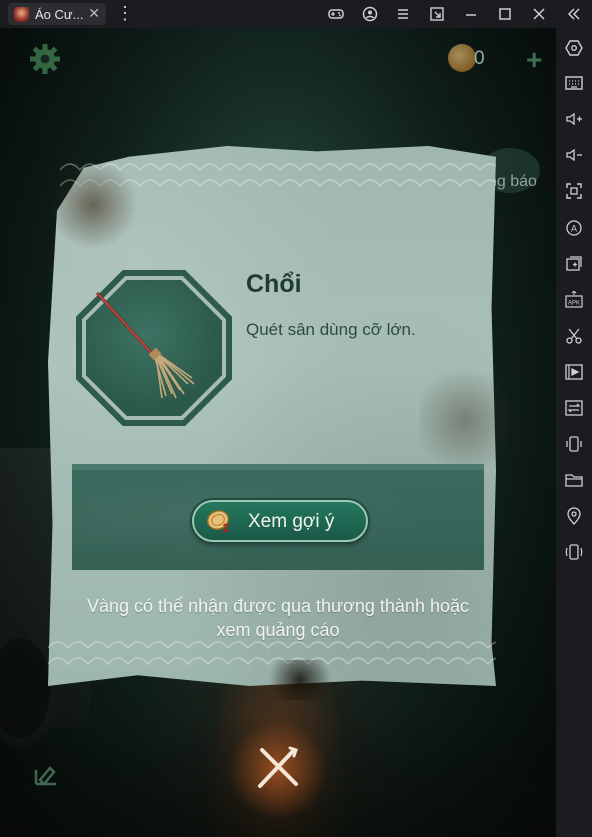 This screenshot has height=837, width=592. Describe the element at coordinates (125, 13) in the screenshot. I see `more-options-icon: ⋮` at that location.